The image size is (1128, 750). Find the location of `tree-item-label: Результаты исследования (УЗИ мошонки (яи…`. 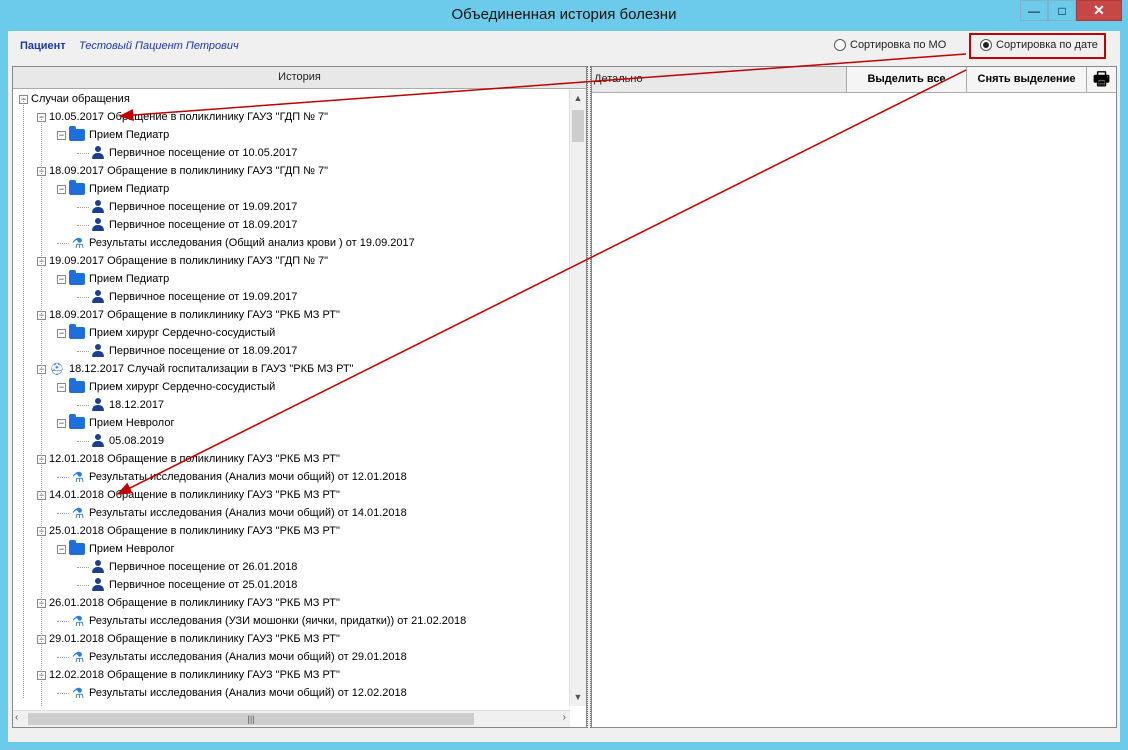

tree-item-label: Результаты исследования (УЗИ мошонки (яи… is located at coordinates (278, 621).